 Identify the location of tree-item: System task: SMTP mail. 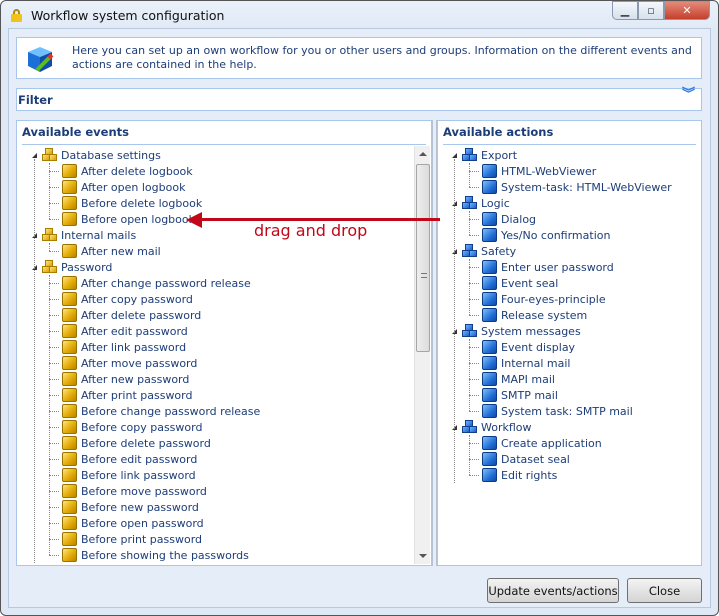
(557, 411).